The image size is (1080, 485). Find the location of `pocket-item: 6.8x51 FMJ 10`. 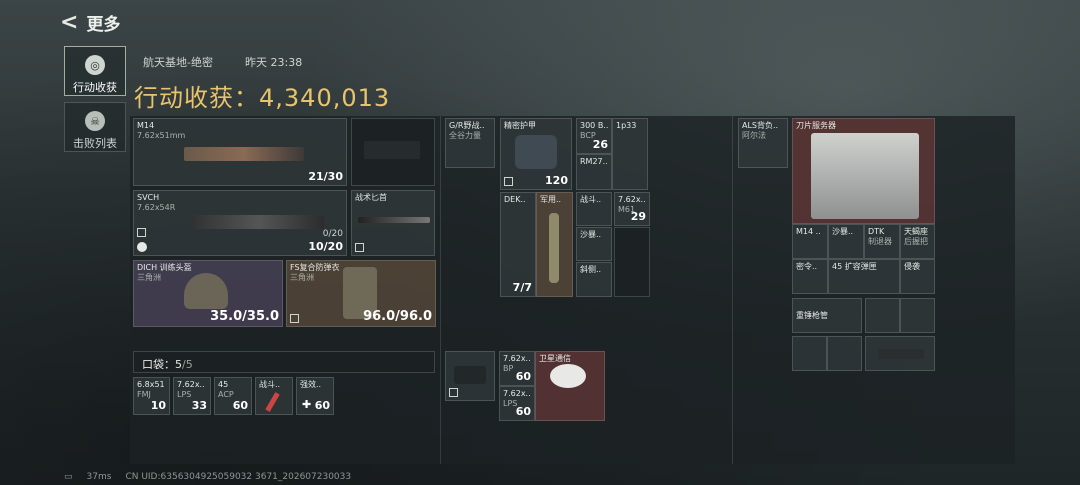

pocket-item: 6.8x51 FMJ 10 is located at coordinates (151, 396).